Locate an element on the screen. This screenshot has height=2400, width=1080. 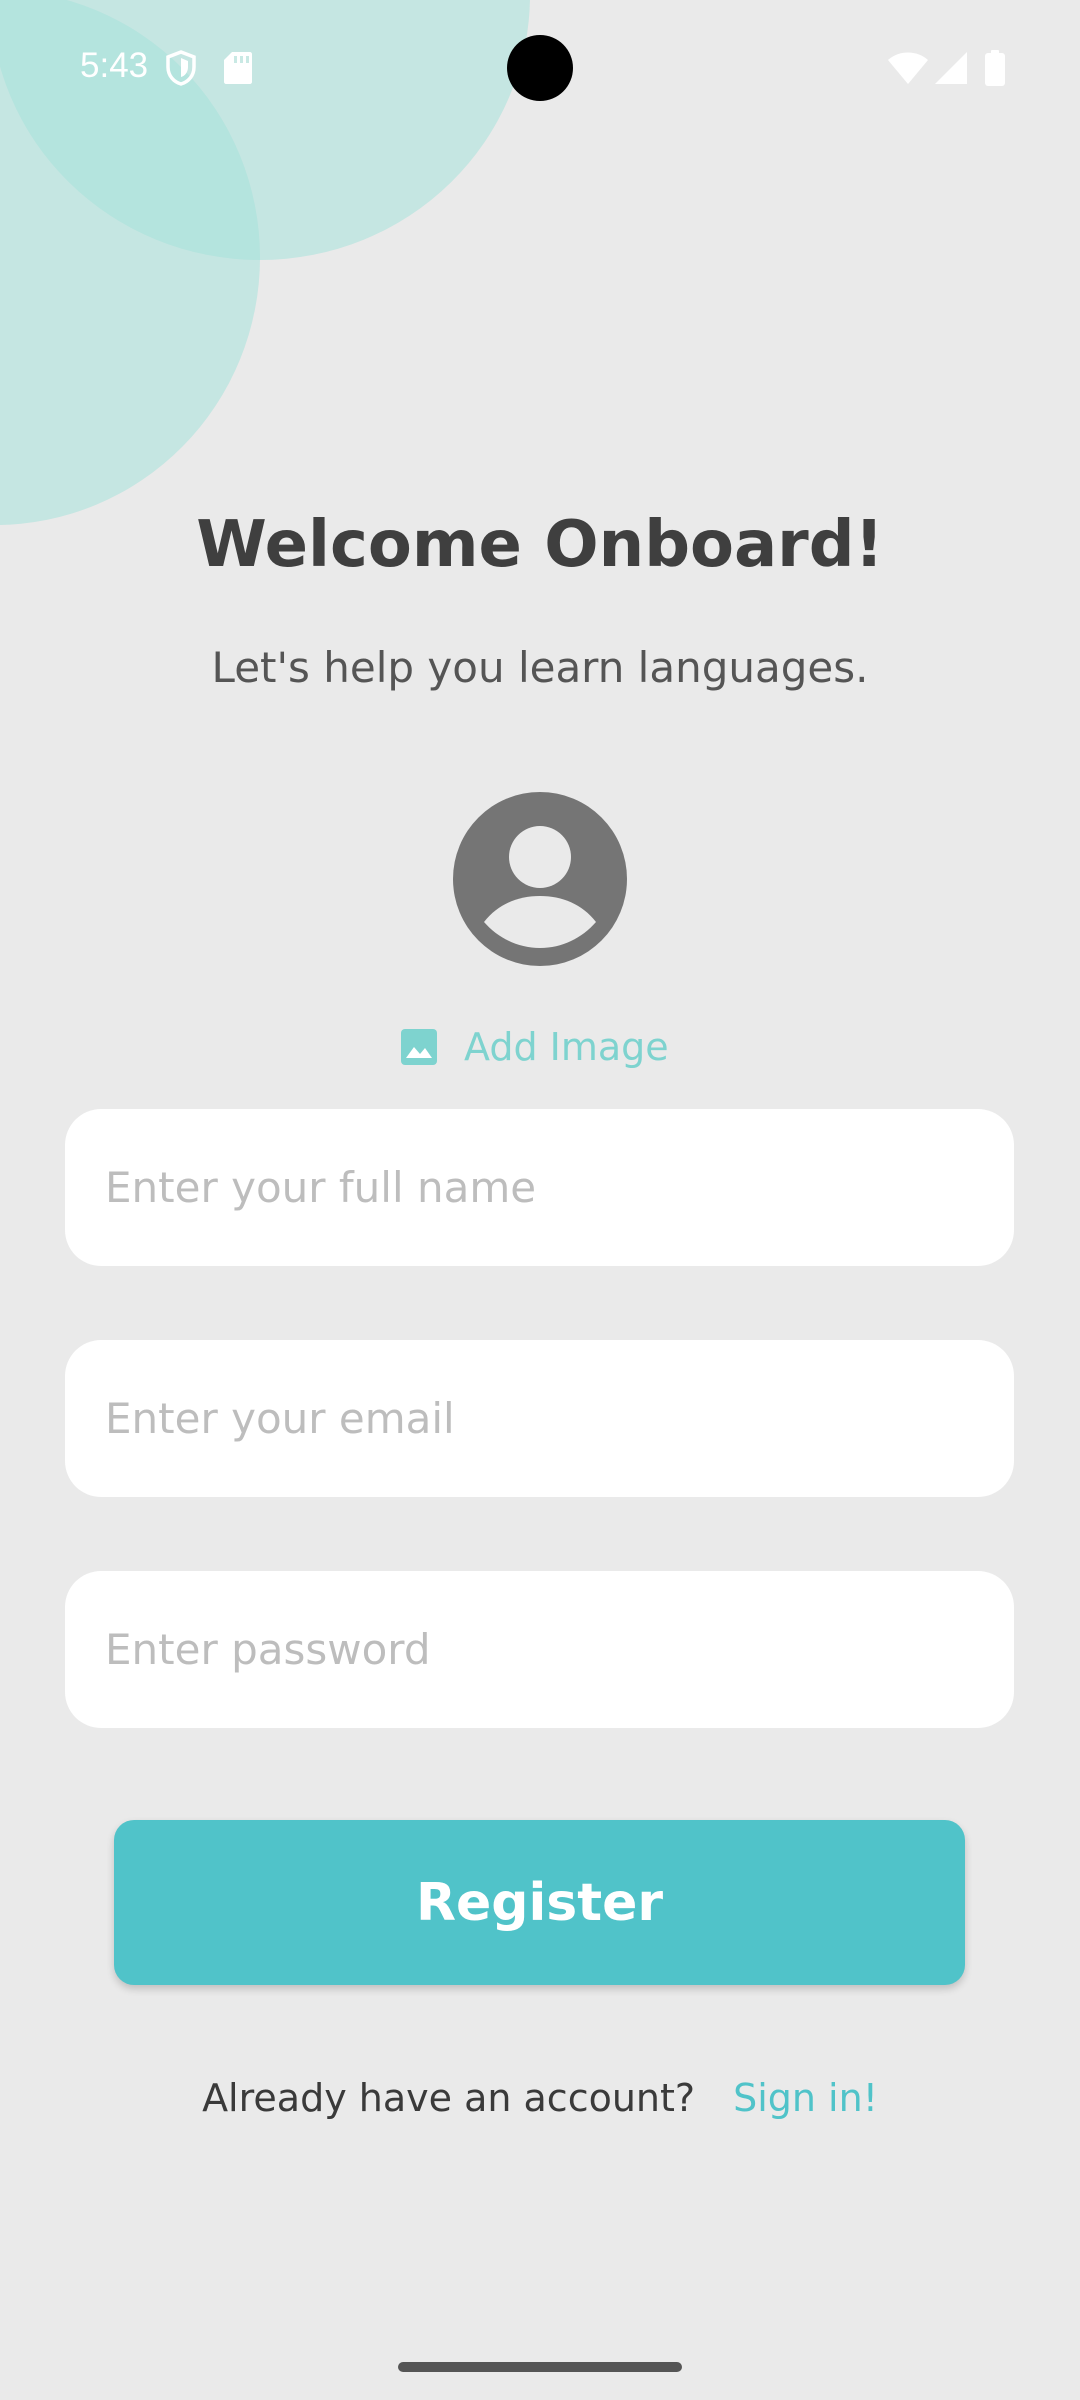
add-image-button: Add Image is located at coordinates (534, 1047).